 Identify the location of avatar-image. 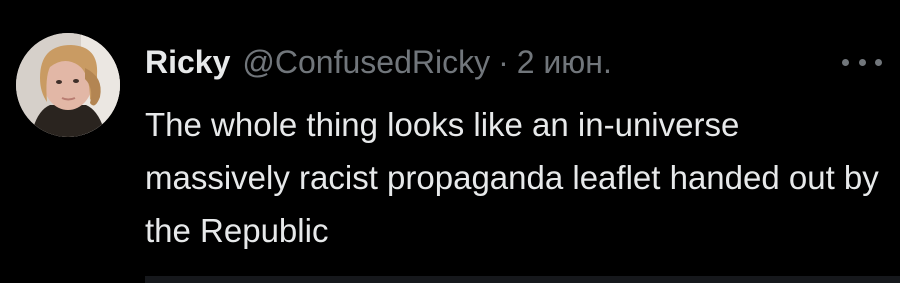
(68, 85).